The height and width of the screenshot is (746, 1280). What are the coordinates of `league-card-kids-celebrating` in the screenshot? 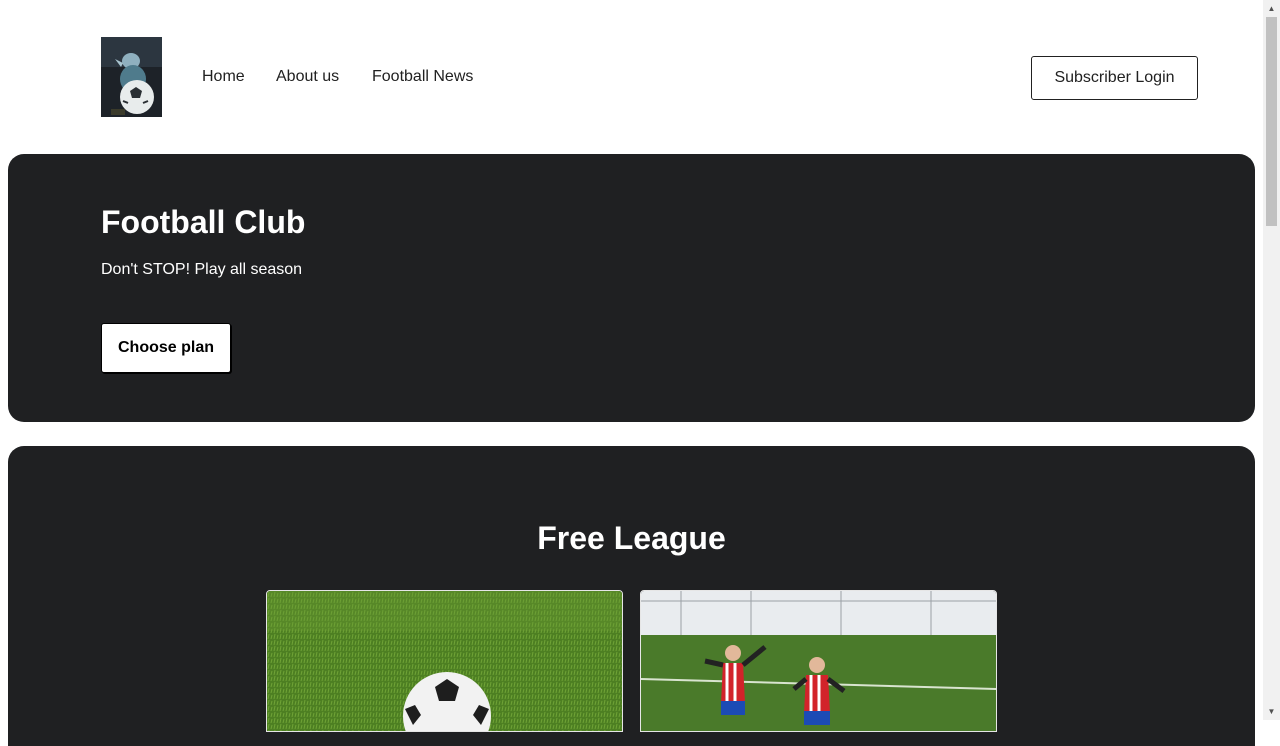 It's located at (818, 661).